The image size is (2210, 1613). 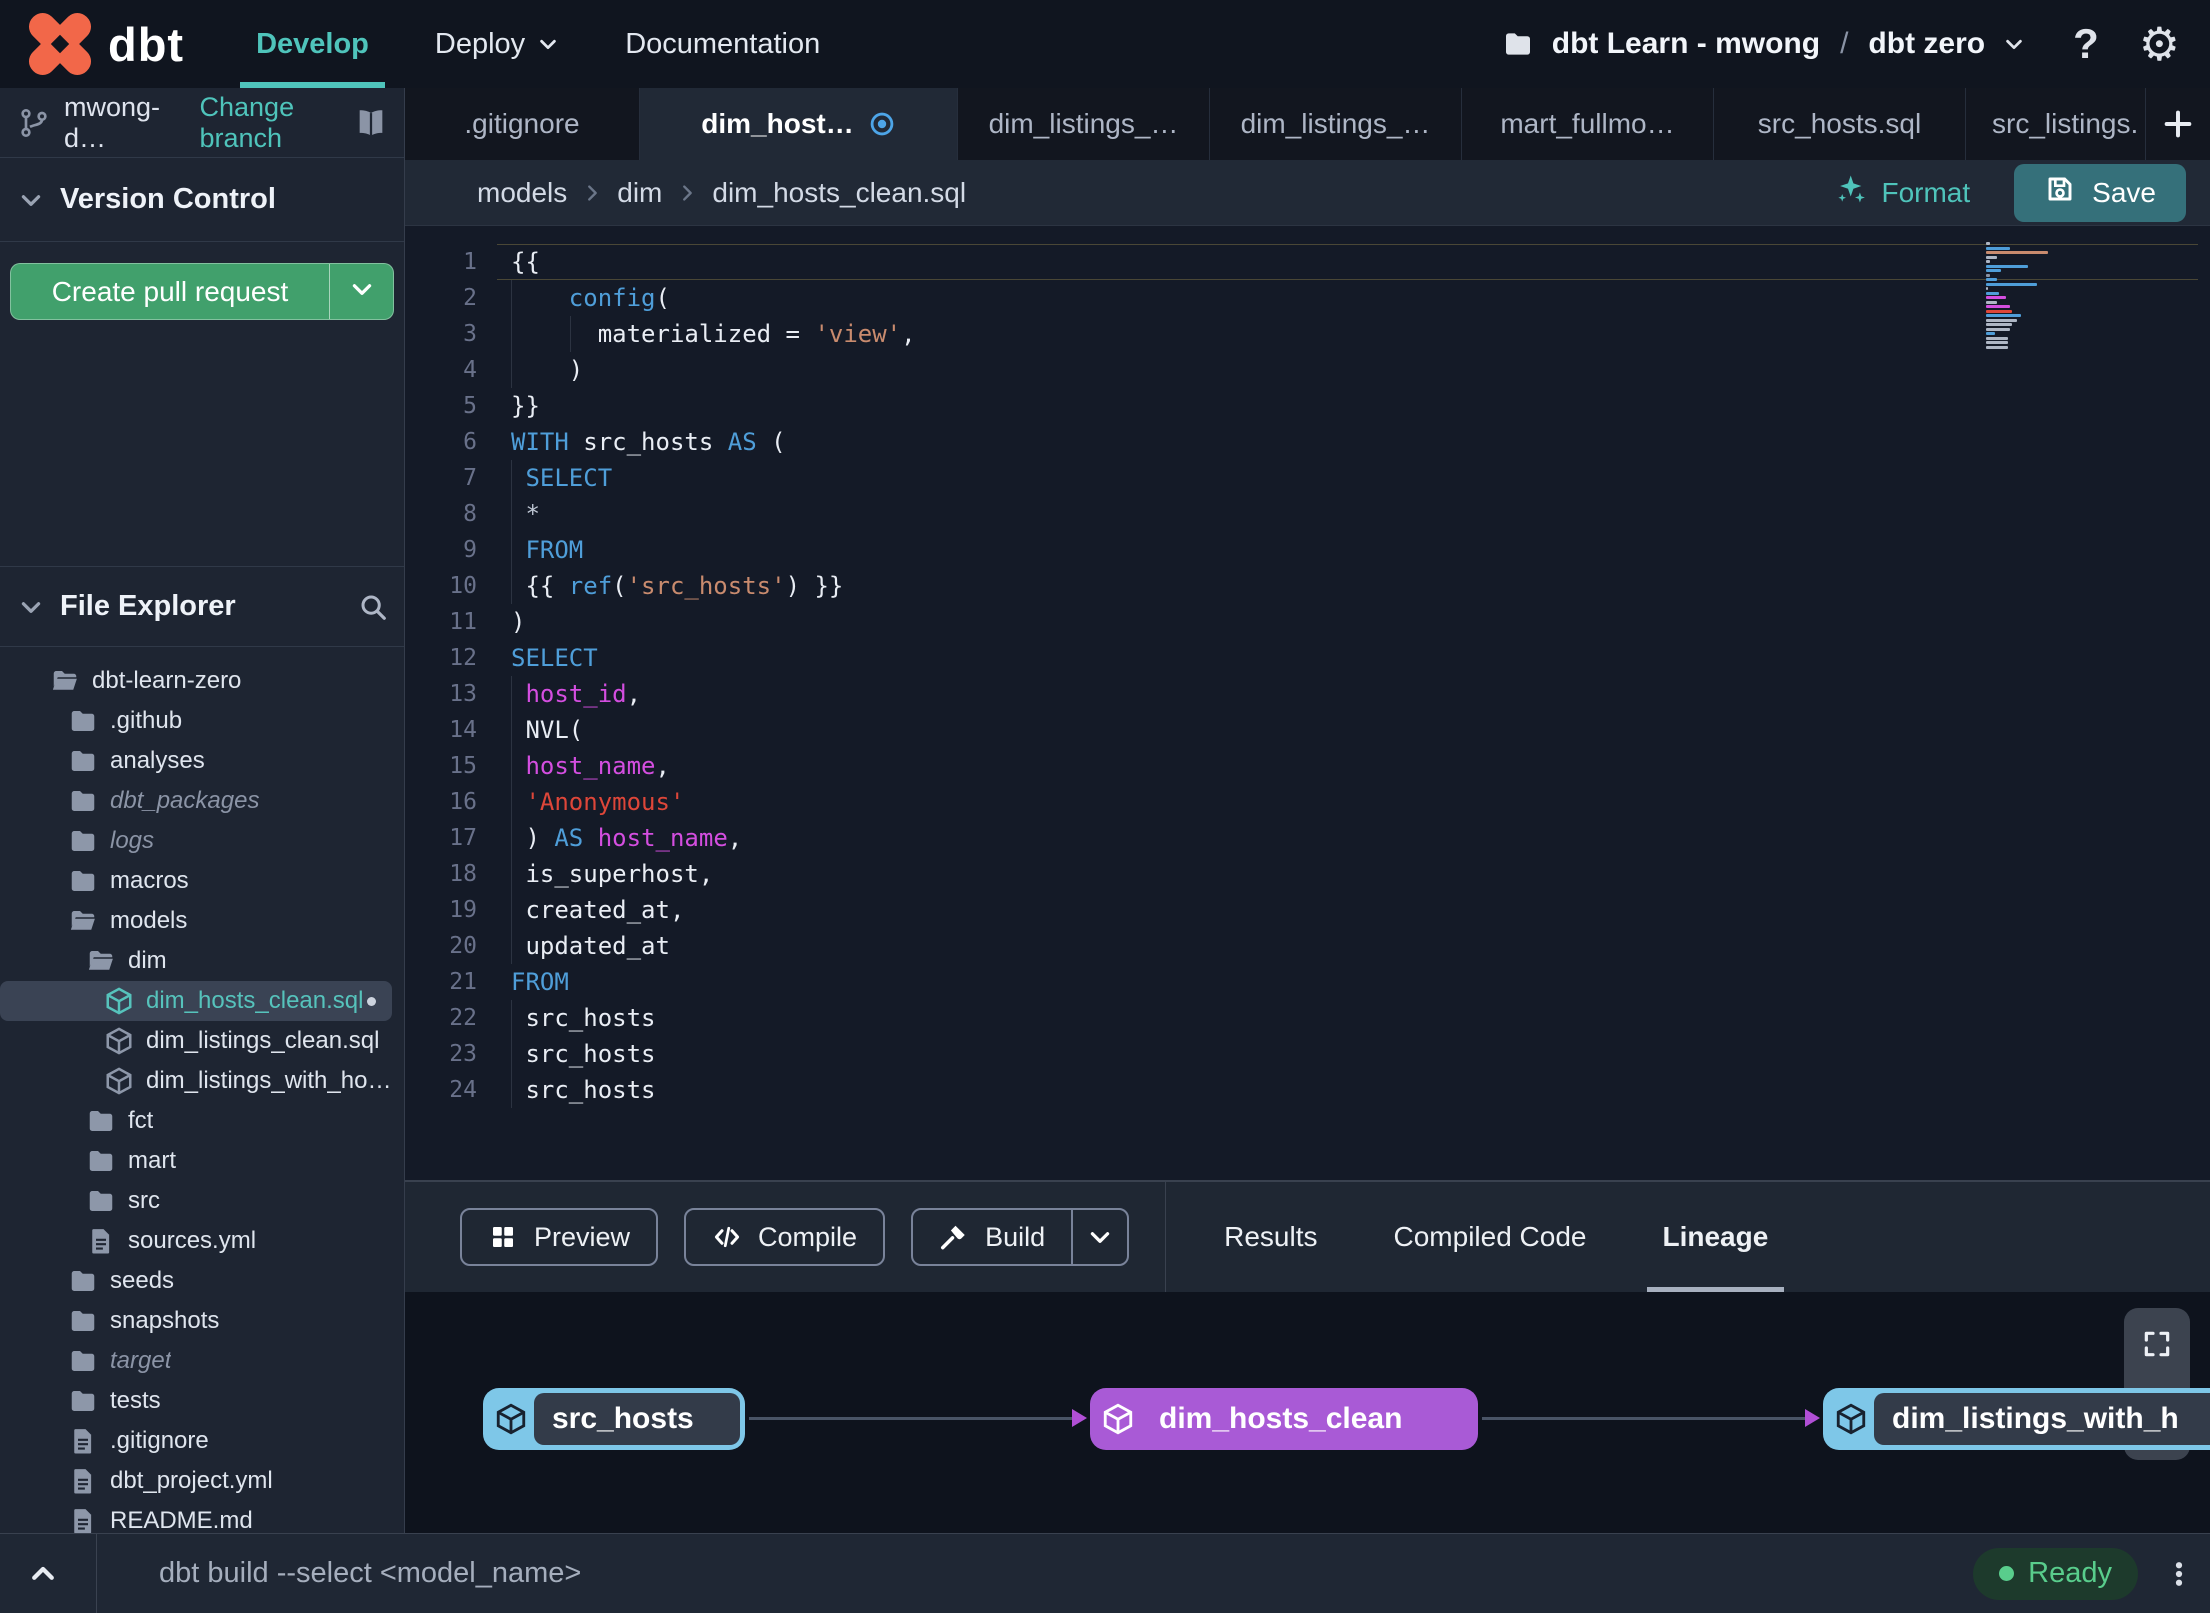 I want to click on code-line: 2 config(, so click(x=1307, y=298).